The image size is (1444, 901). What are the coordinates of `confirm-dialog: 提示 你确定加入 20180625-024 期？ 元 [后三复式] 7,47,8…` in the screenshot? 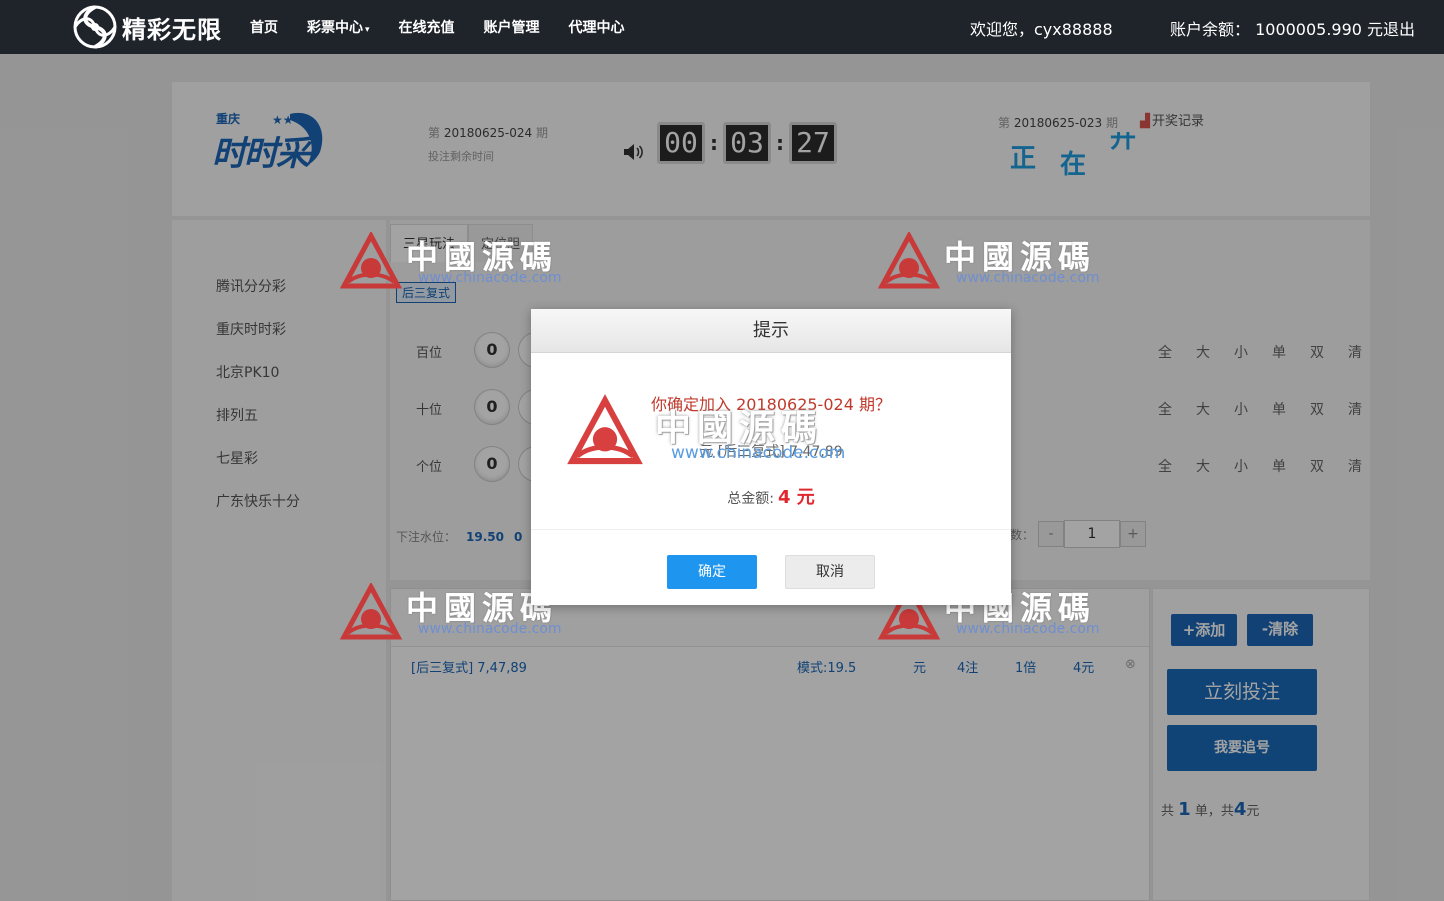 It's located at (771, 457).